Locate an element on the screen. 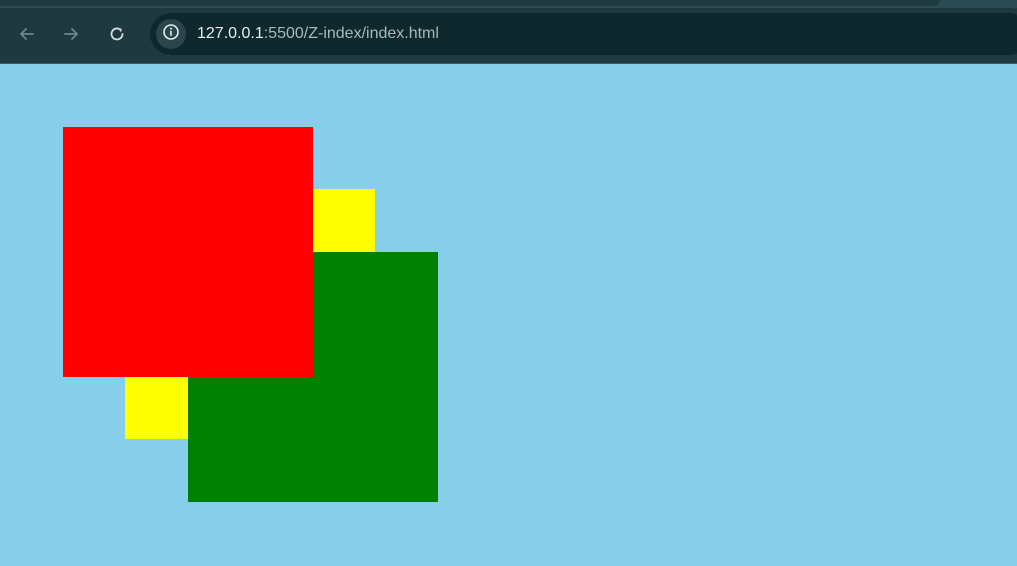 The width and height of the screenshot is (1017, 566). tab-strip is located at coordinates (508, 4).